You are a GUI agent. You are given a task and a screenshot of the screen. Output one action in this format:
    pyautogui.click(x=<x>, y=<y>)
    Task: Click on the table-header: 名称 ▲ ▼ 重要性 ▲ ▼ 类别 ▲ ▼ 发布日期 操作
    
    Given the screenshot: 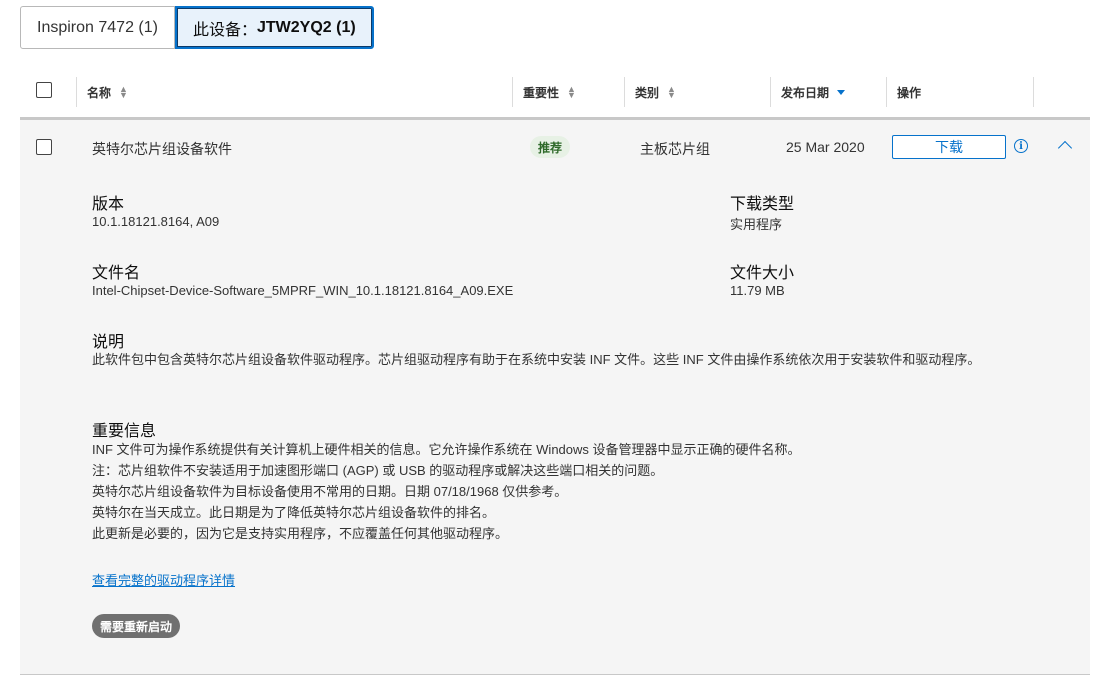 What is the action you would take?
    pyautogui.click(x=555, y=95)
    